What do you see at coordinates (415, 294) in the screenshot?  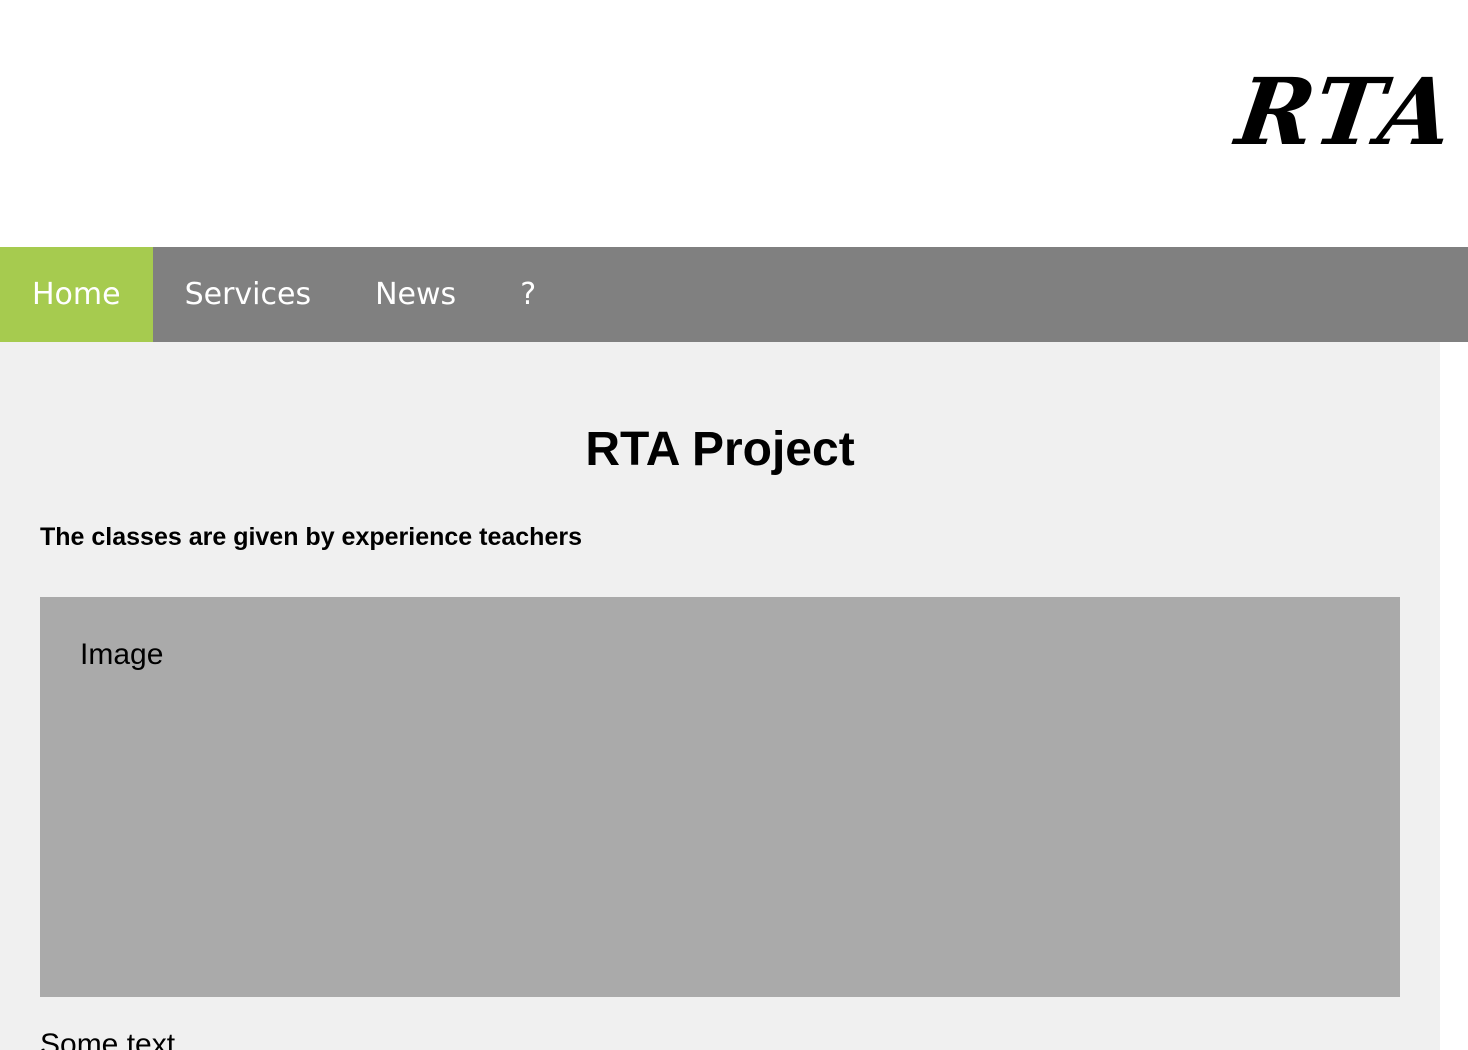 I see `nav-item-news: News` at bounding box center [415, 294].